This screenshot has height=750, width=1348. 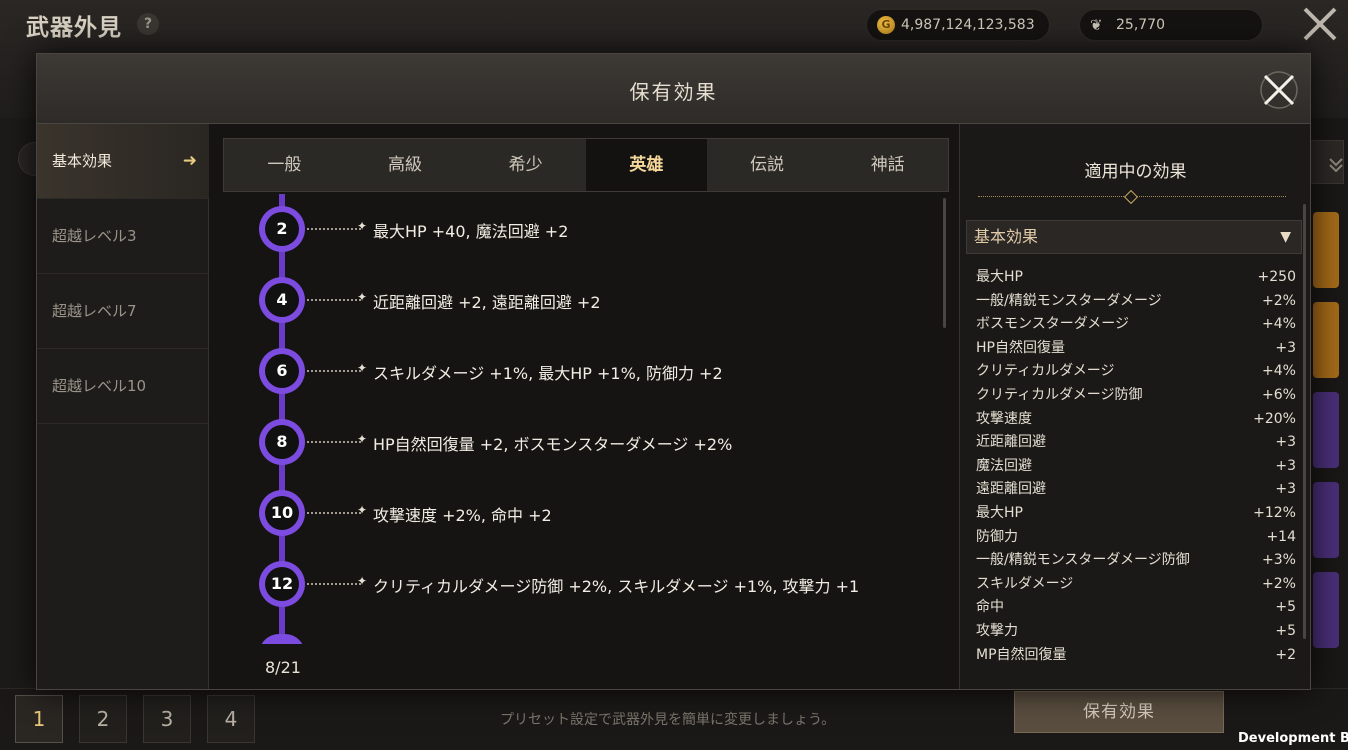 I want to click on holding-effects-button: 保有効果, so click(x=1119, y=712).